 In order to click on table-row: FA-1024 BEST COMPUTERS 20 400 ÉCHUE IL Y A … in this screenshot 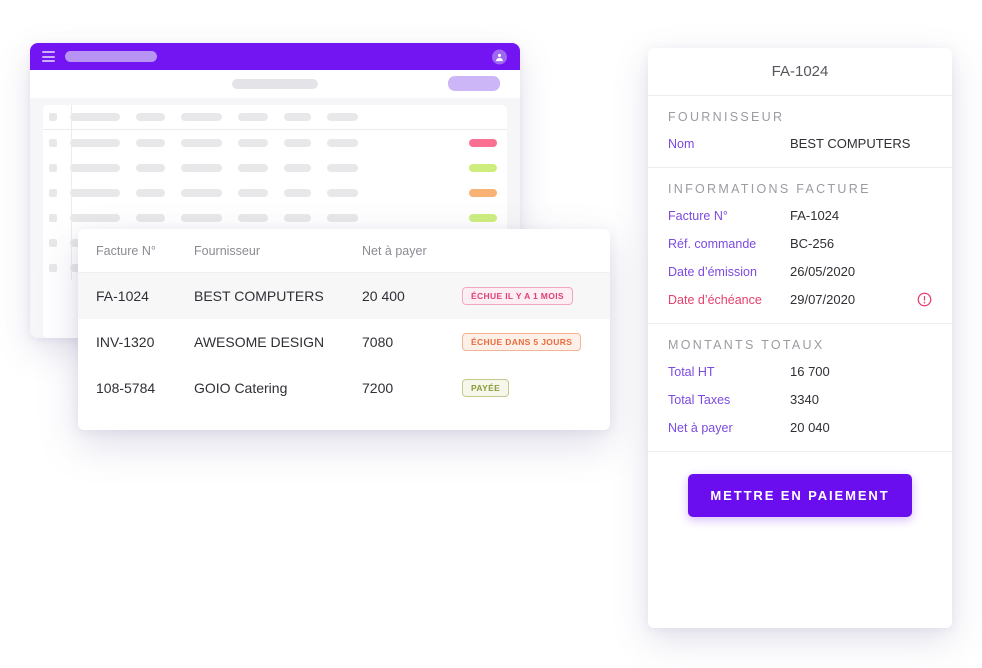, I will do `click(344, 296)`.